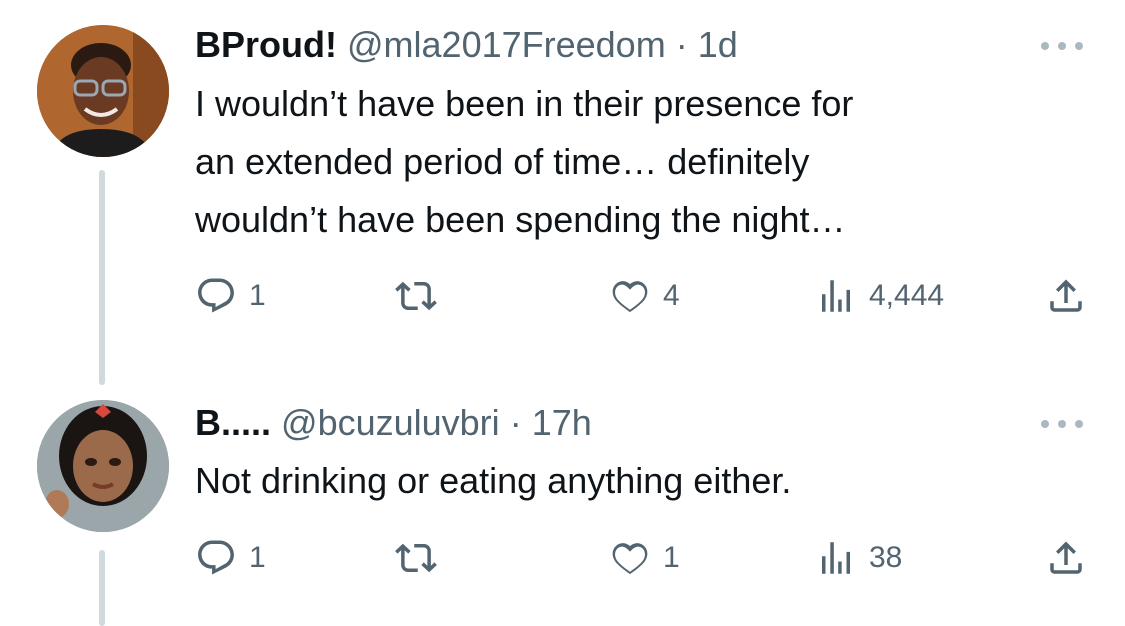 This screenshot has width=1125, height=626. I want to click on views-count: 4,444, so click(907, 295).